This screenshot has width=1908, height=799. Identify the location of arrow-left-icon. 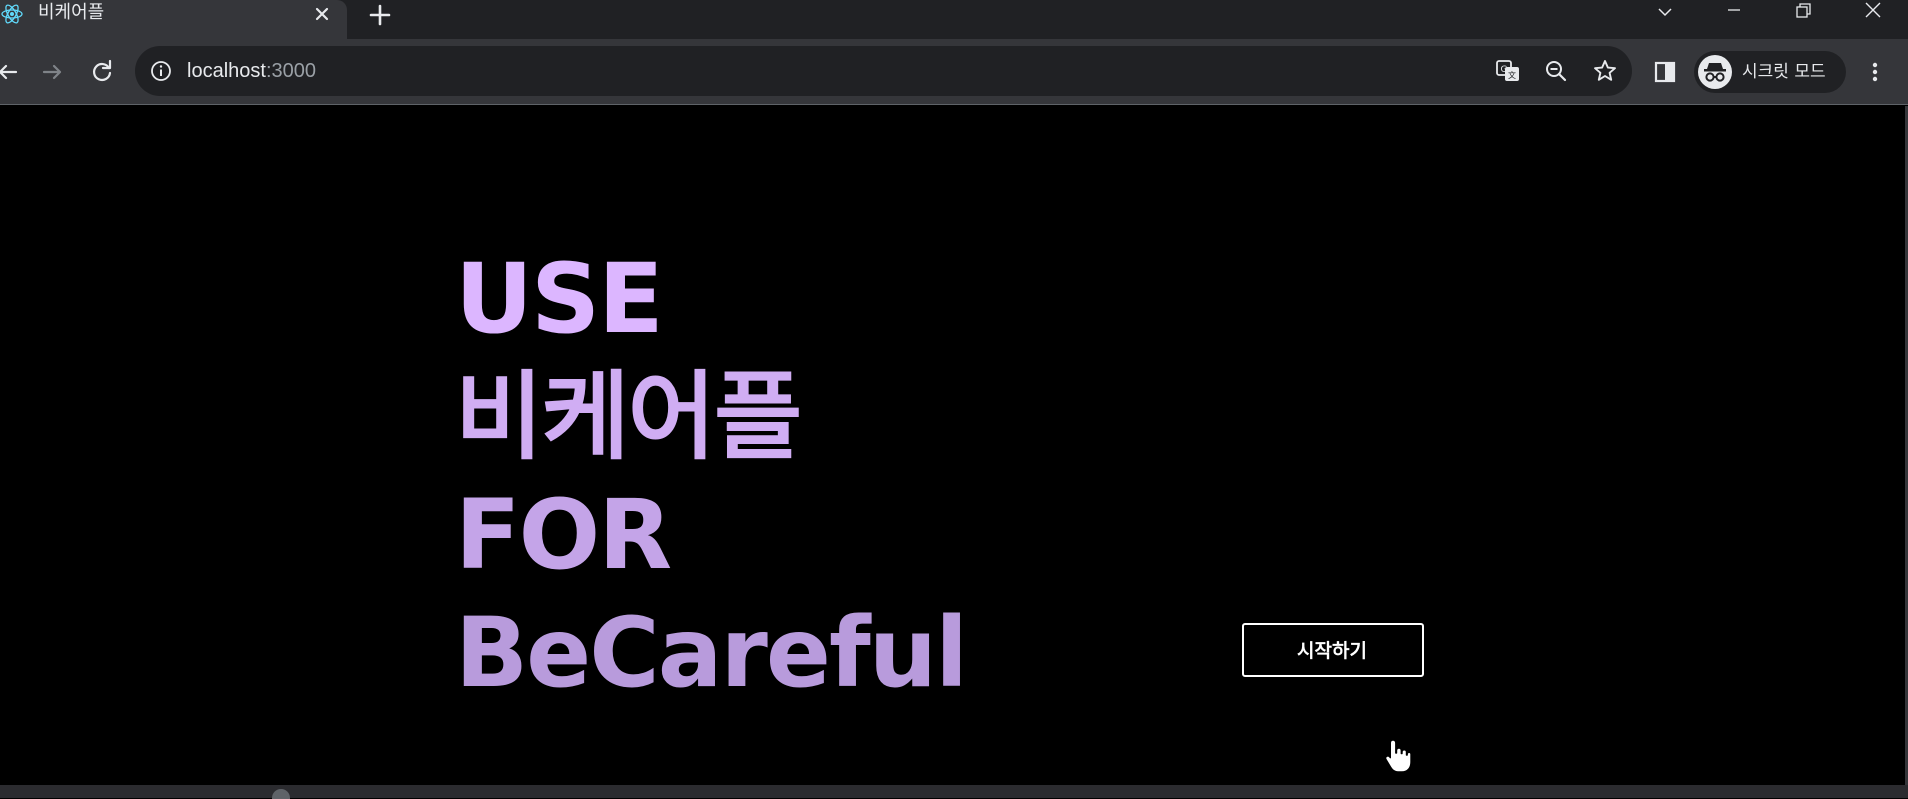
(11, 72).